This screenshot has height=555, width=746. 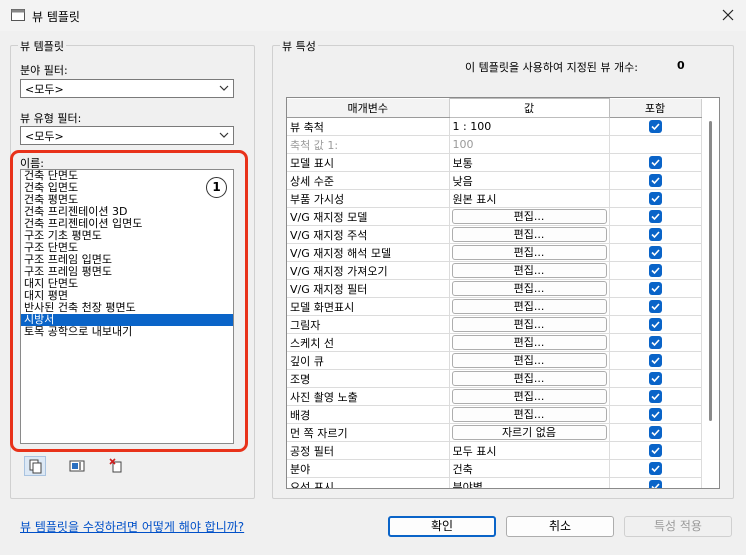 I want to click on property-value: 건축, so click(x=529, y=468).